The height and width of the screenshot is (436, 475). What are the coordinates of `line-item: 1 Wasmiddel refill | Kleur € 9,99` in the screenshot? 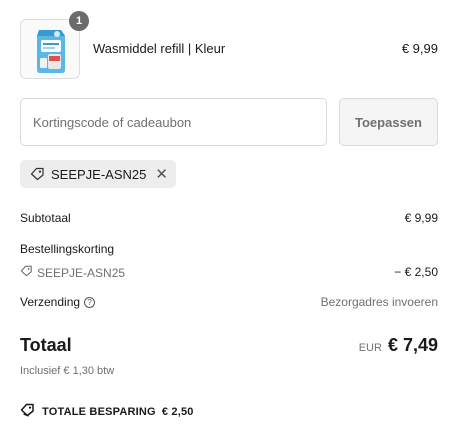 It's located at (229, 45).